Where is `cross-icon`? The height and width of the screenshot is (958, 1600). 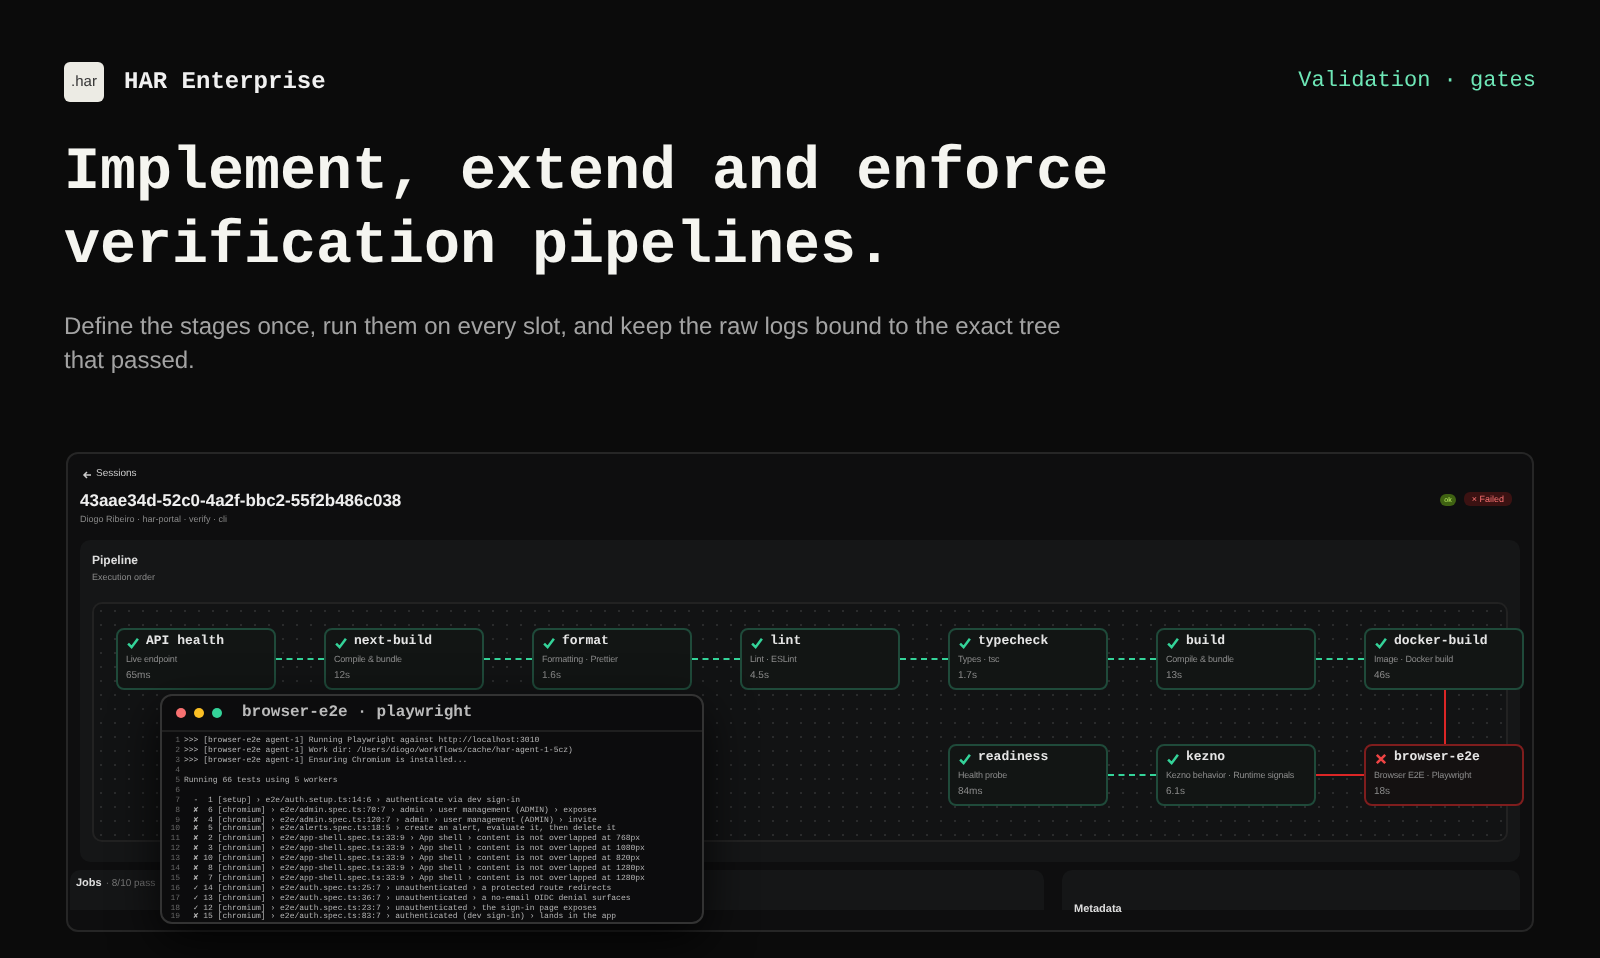
cross-icon is located at coordinates (1381, 758).